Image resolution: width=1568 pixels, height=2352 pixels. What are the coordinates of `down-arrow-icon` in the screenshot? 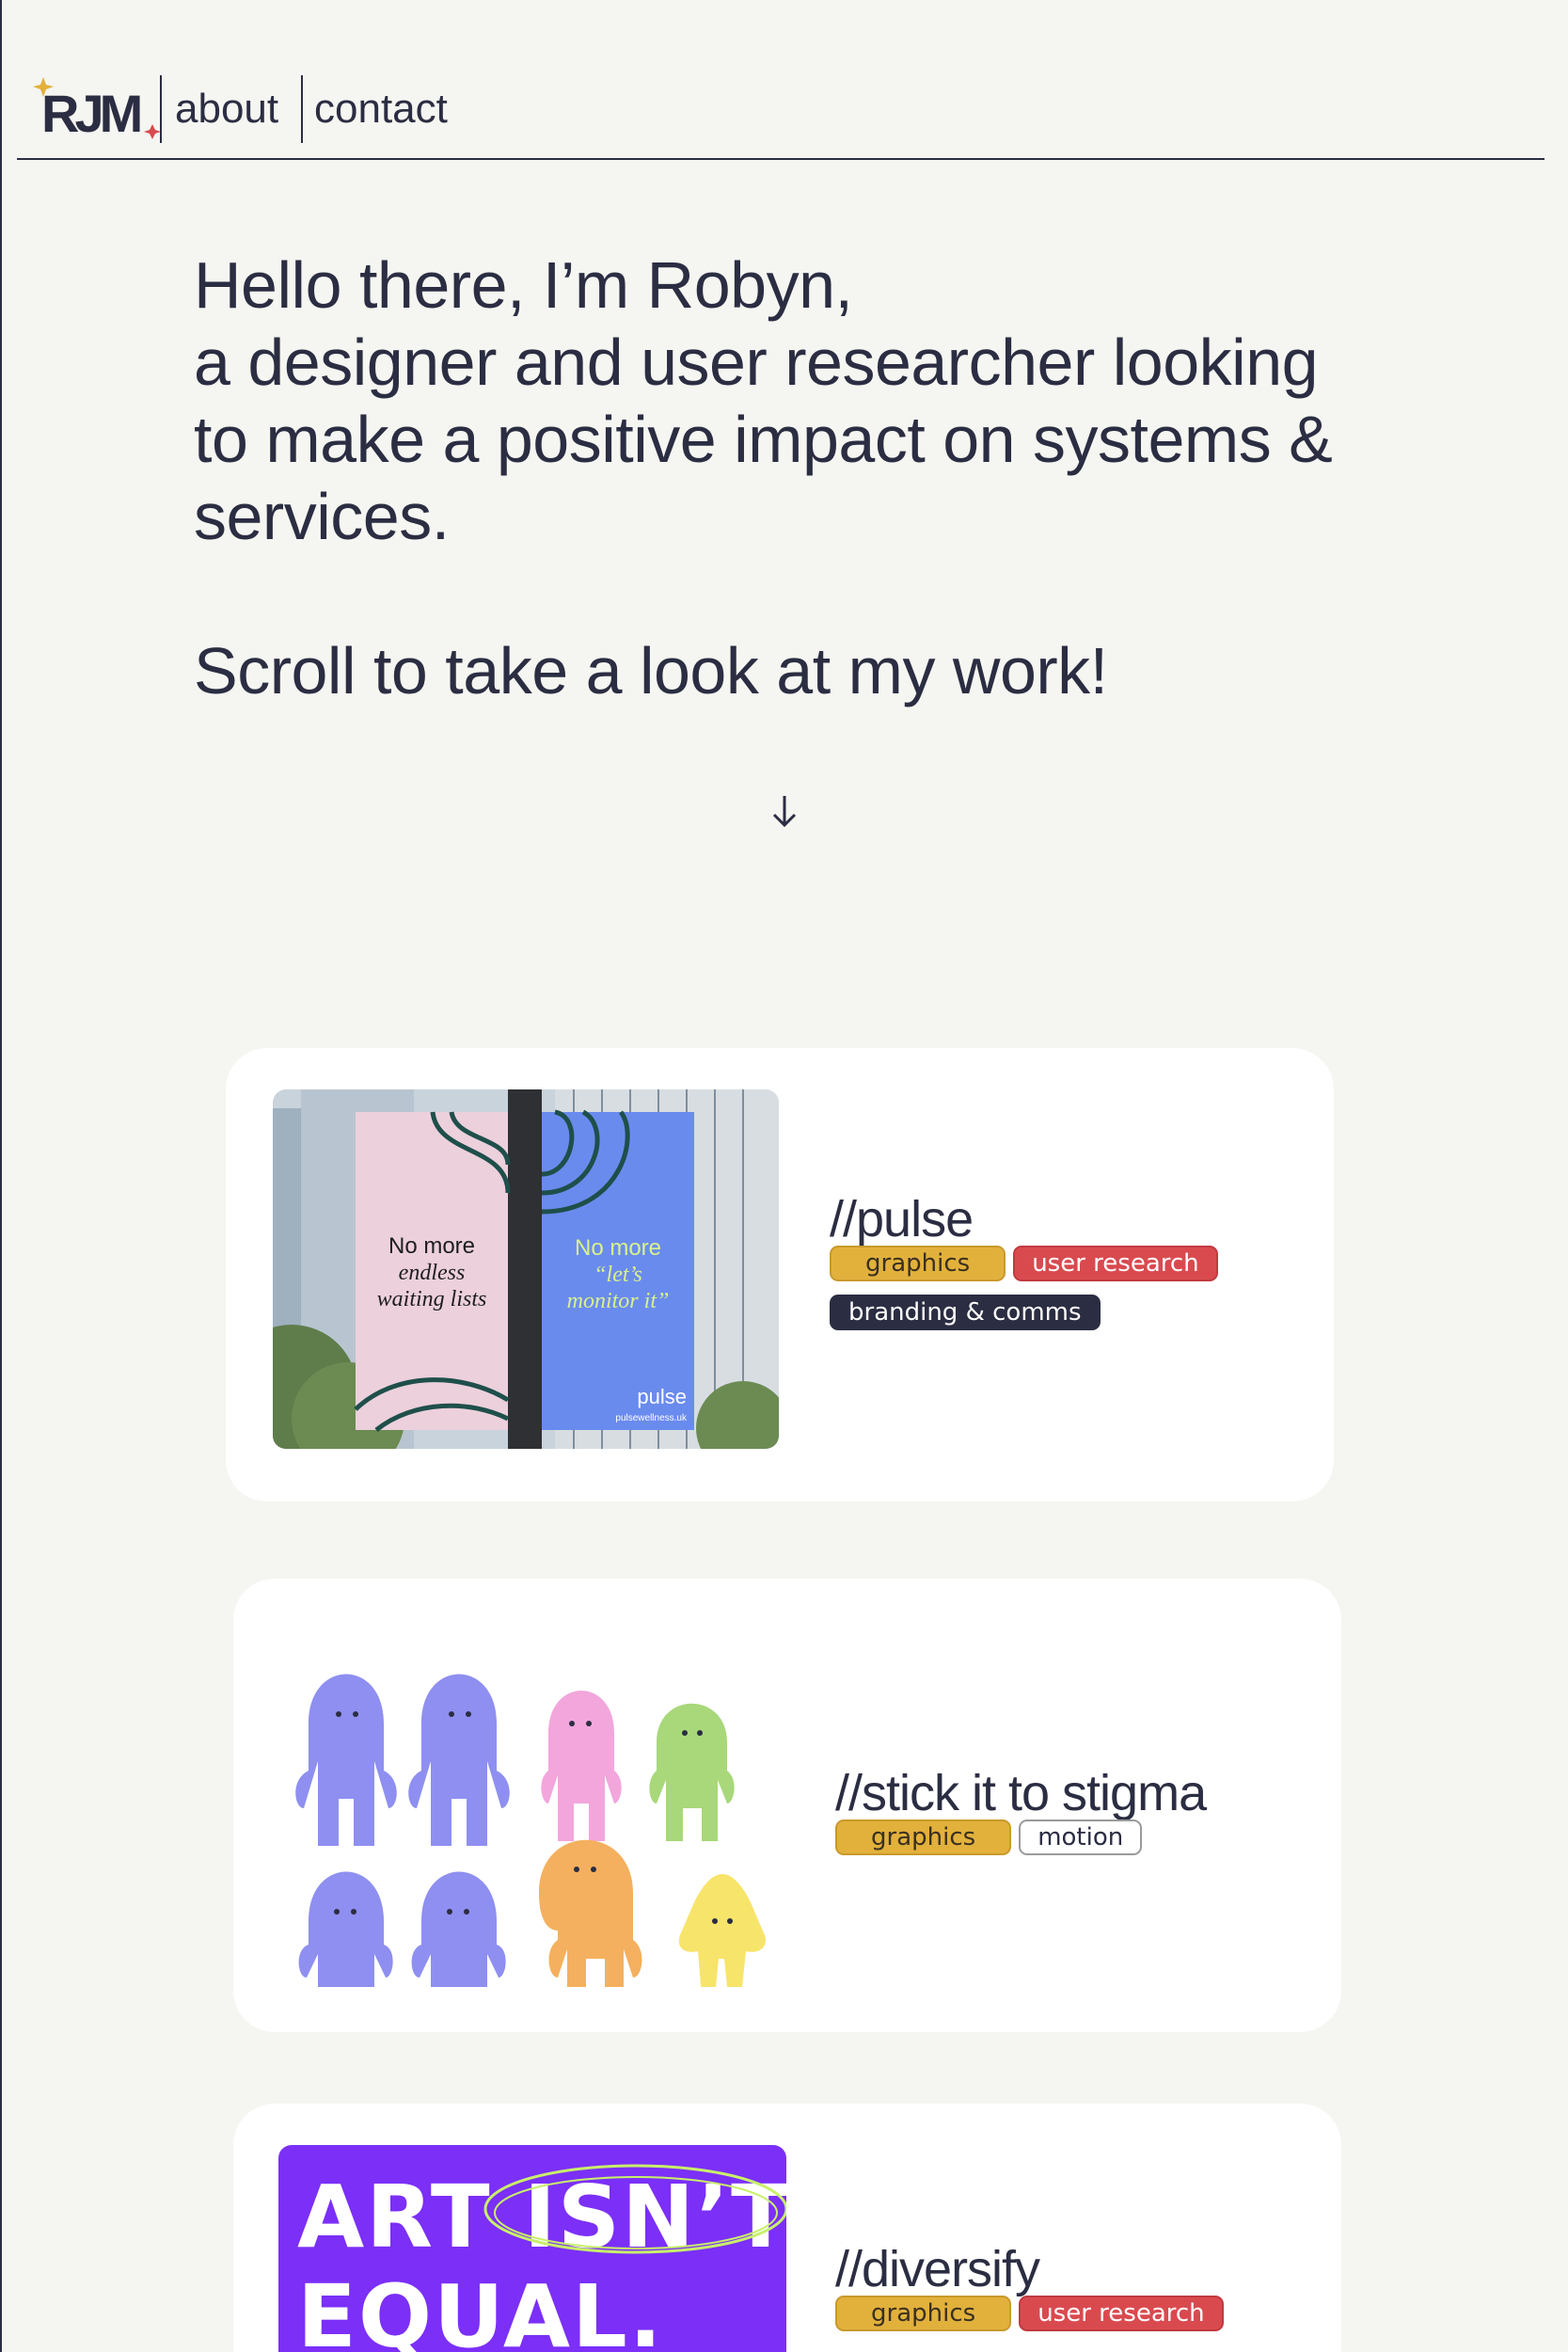 It's located at (784, 811).